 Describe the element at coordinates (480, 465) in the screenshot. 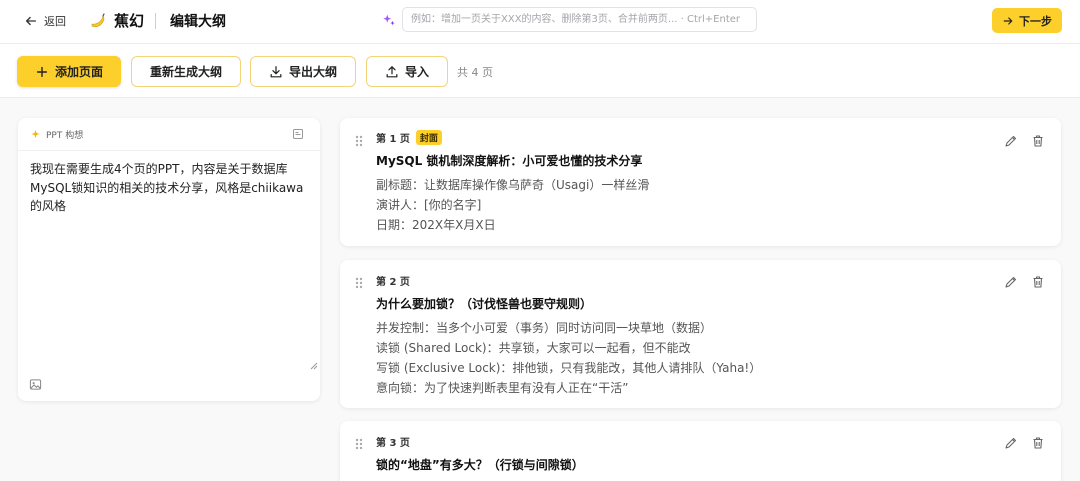

I see `page-title: 锁的“地盘”有多大？（行锁与间隙锁）` at that location.